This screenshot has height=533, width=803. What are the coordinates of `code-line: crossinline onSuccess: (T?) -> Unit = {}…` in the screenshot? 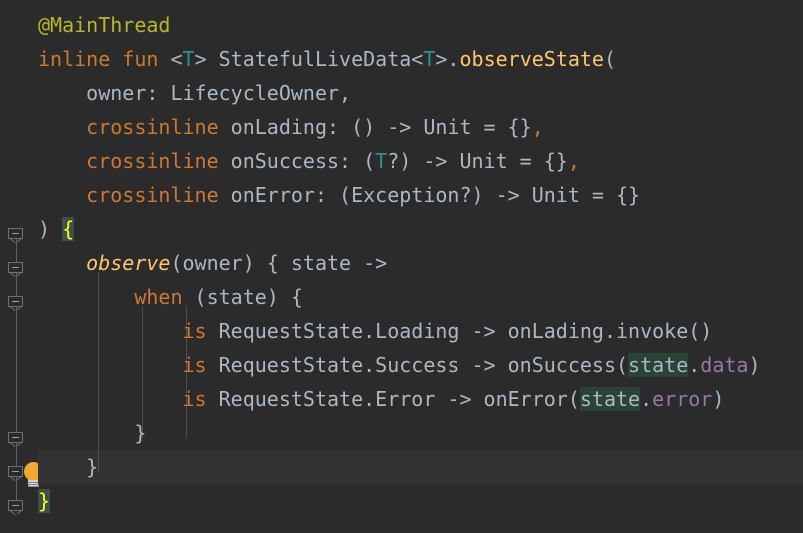 It's located at (309, 161).